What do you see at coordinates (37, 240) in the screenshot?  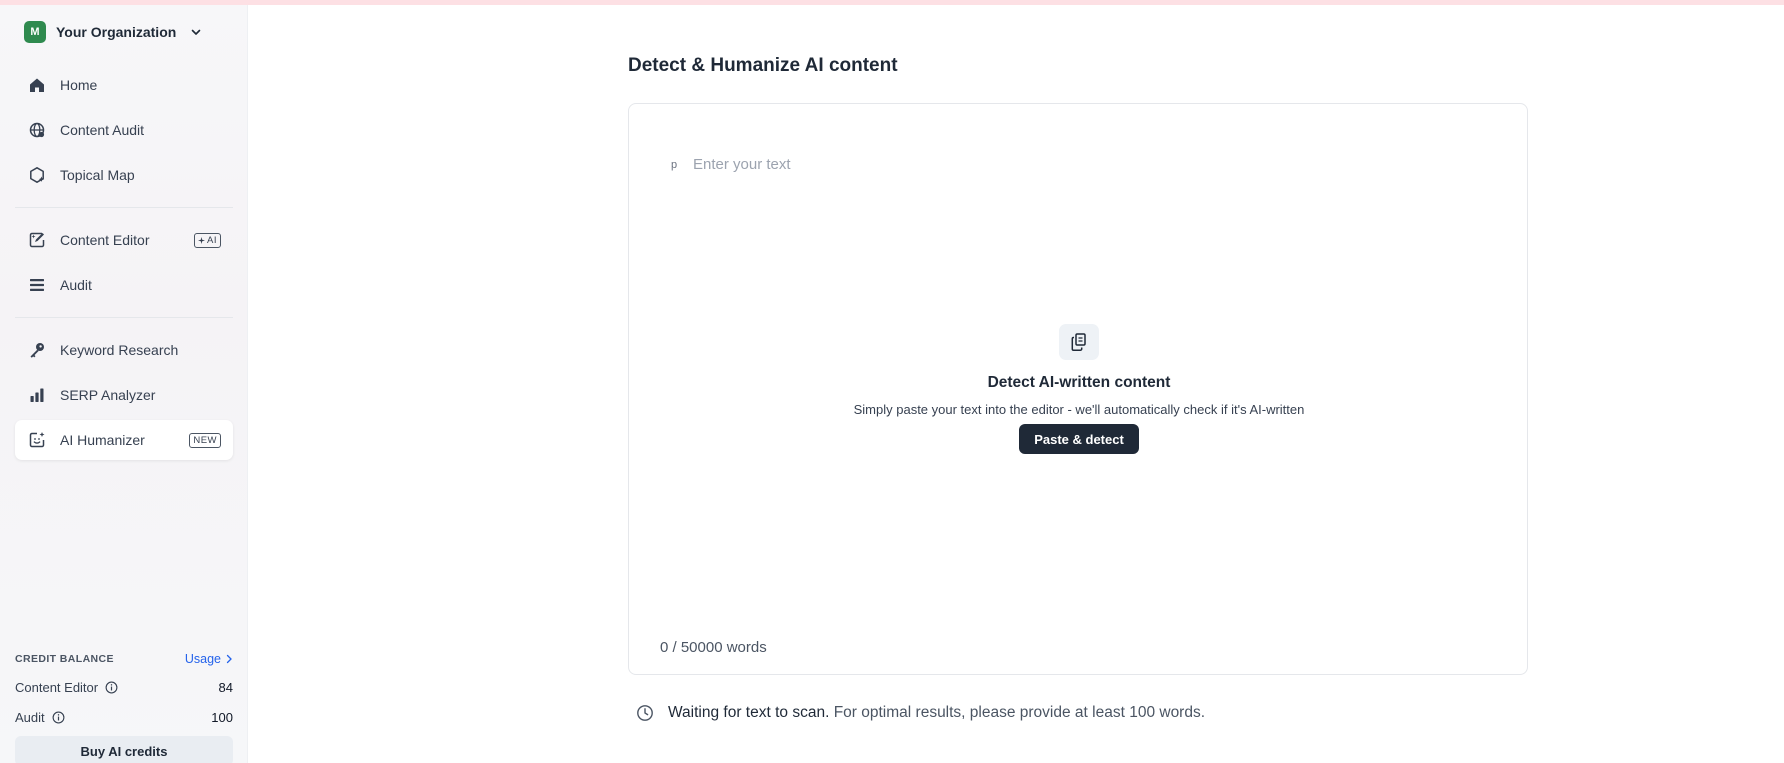 I see `edit-sparkle-icon` at bounding box center [37, 240].